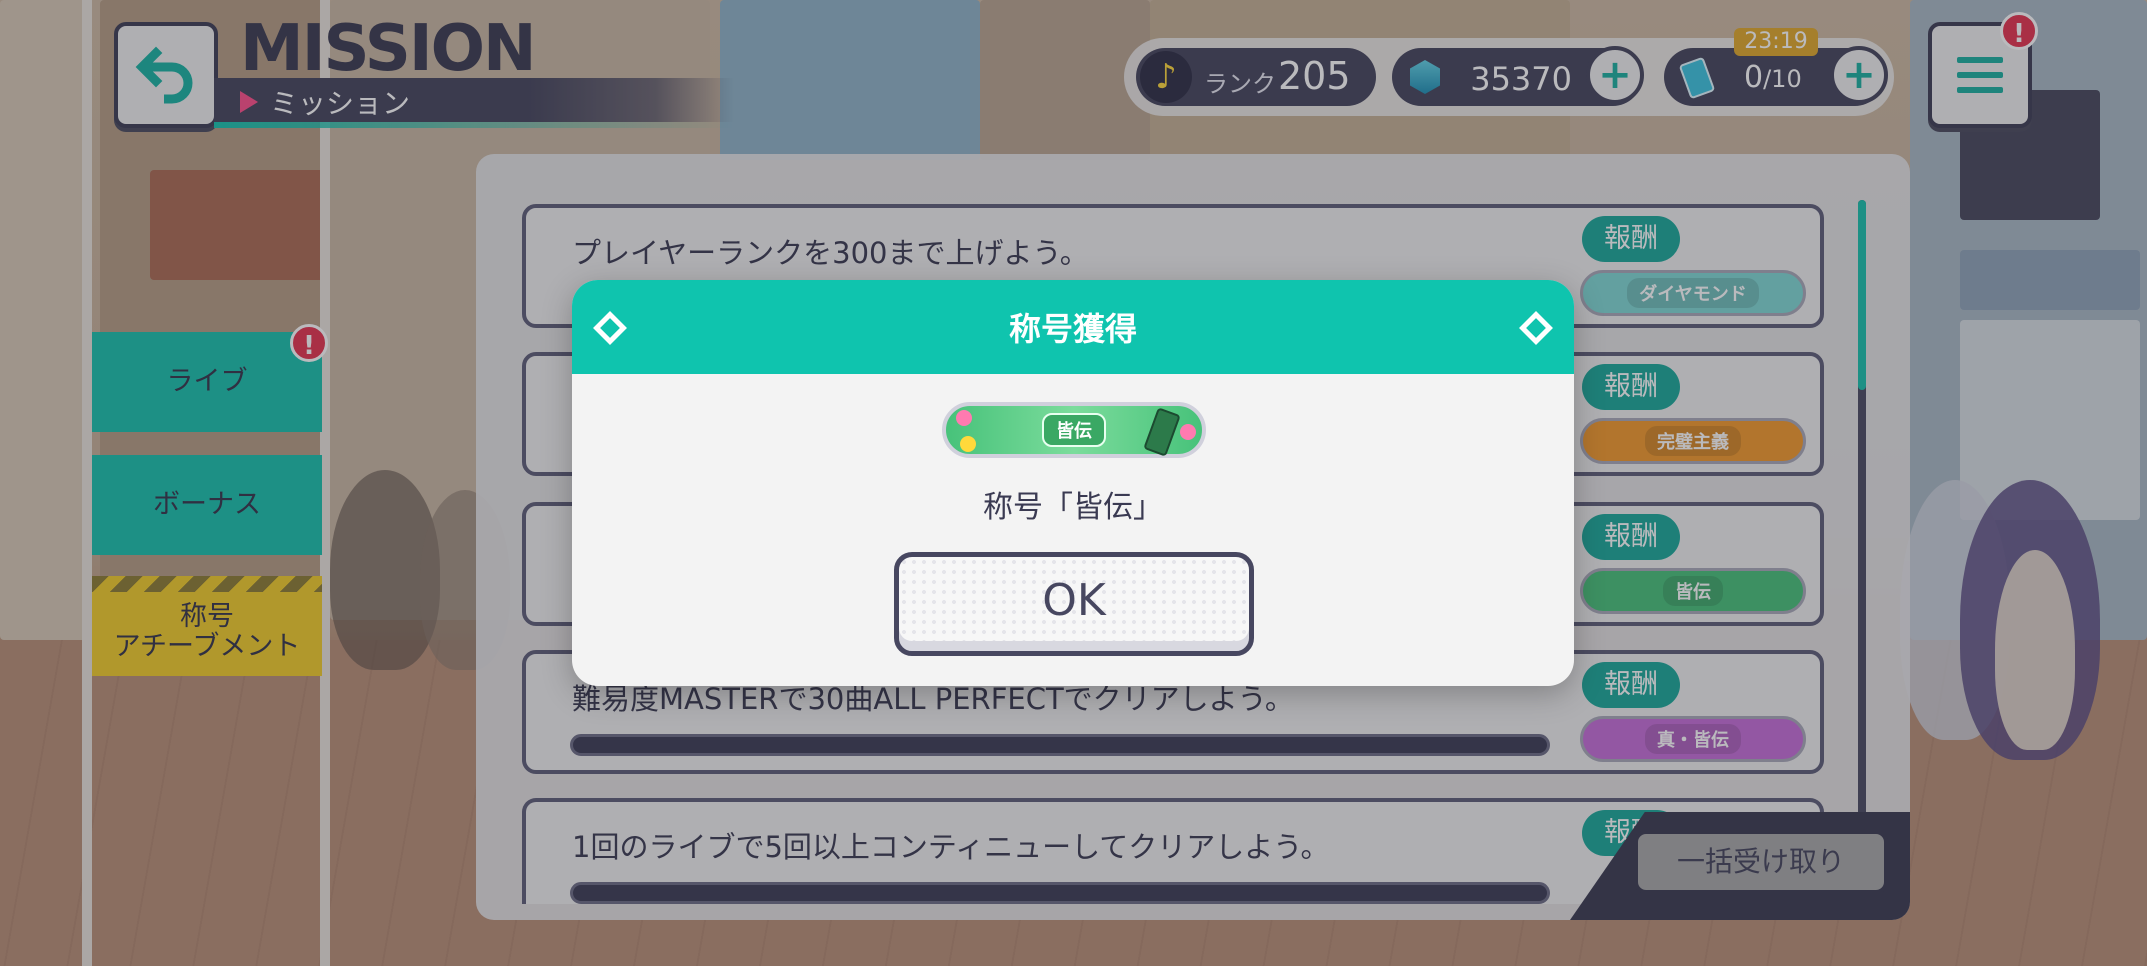  What do you see at coordinates (1072, 329) in the screenshot?
I see `dialog-title: 称号獲得` at bounding box center [1072, 329].